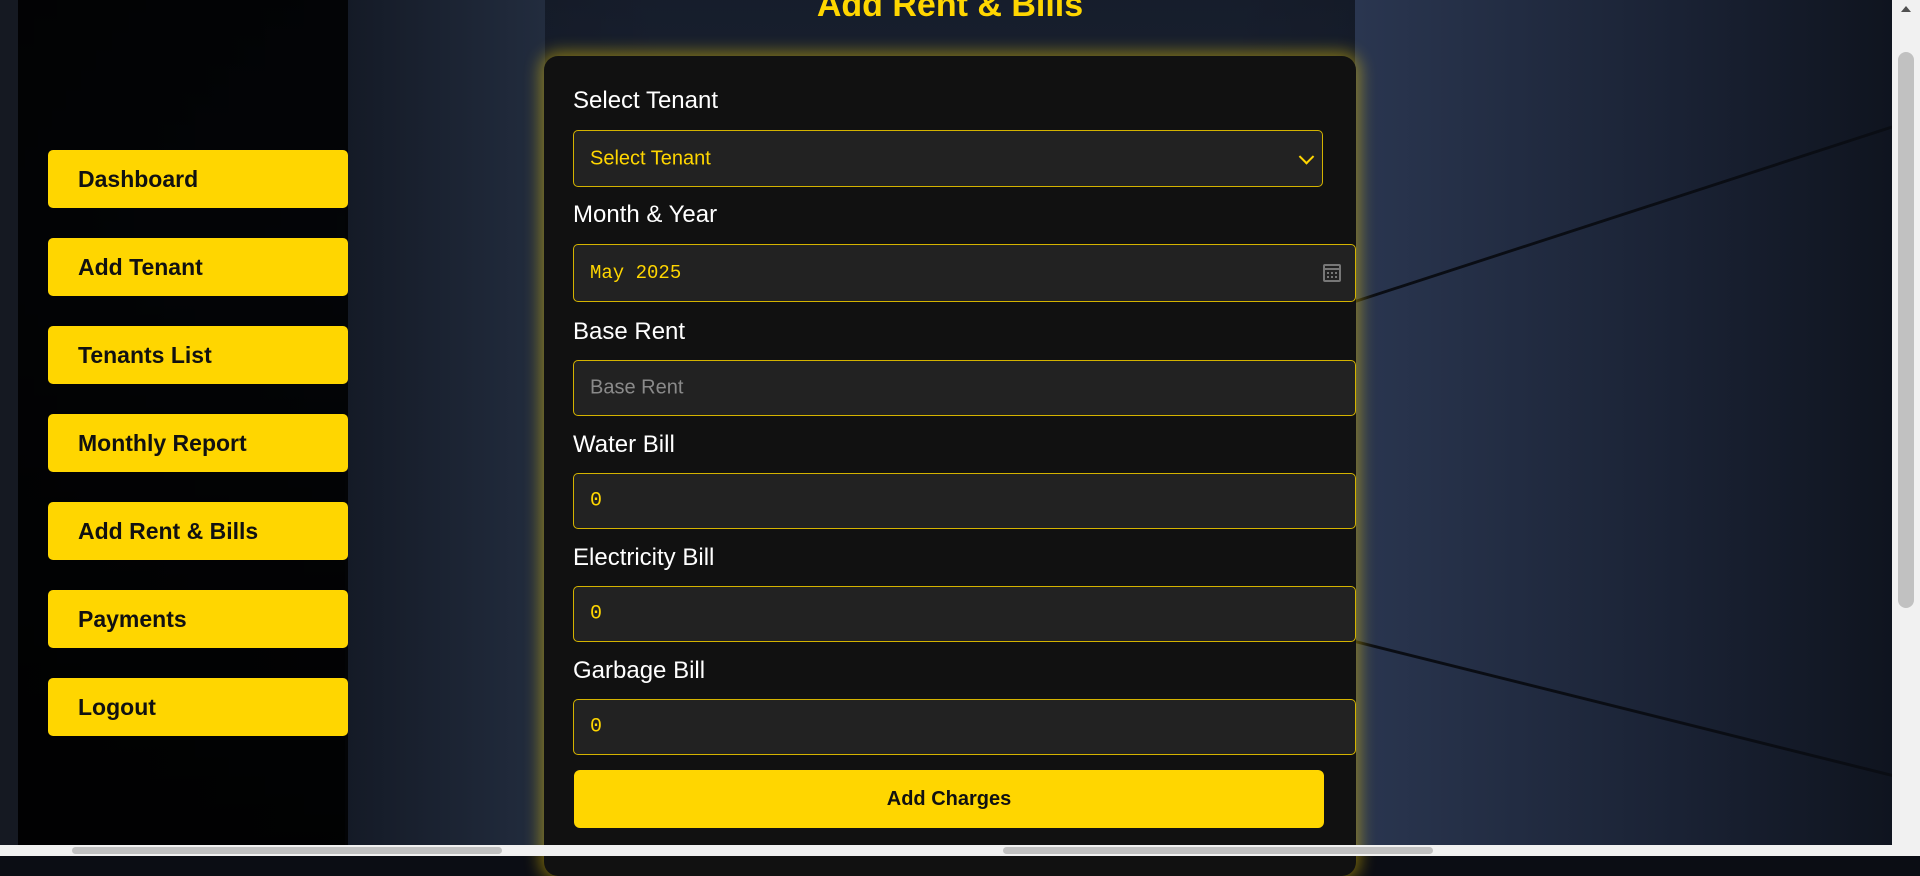  I want to click on sidebar-item-tenants-list: Tenants List, so click(198, 355).